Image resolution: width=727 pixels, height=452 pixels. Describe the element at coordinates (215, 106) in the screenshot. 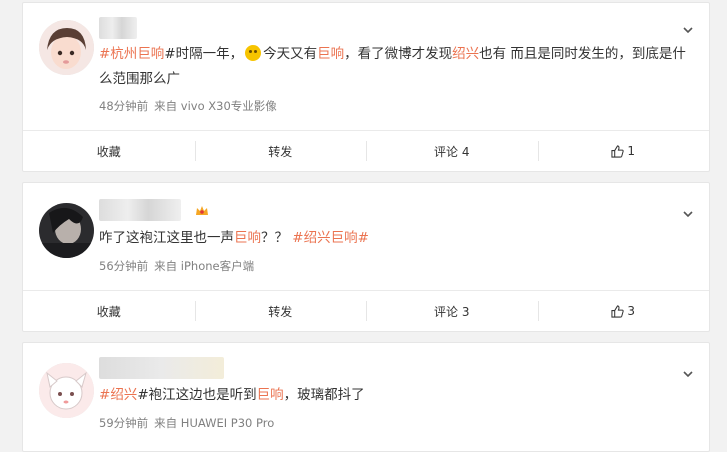

I see `post-source: 来自 vivo X30专业影像` at that location.